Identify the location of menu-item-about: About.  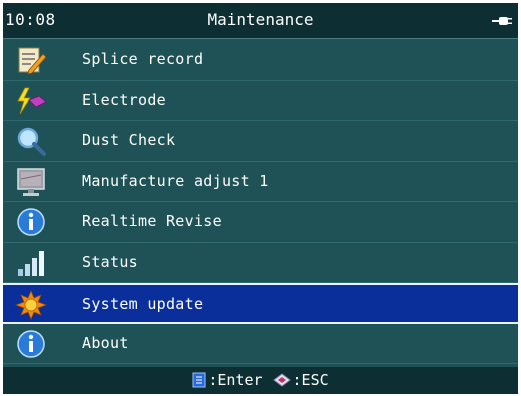
(260, 343).